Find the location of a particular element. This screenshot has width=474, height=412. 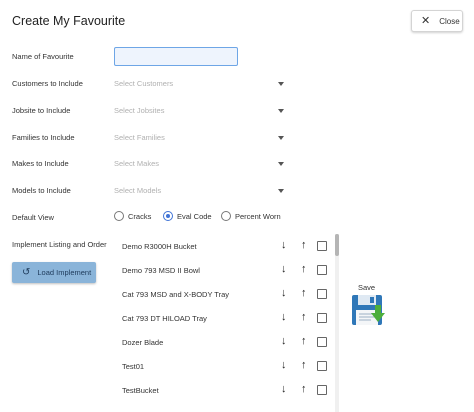

implement-name: TestBucket is located at coordinates (140, 390).